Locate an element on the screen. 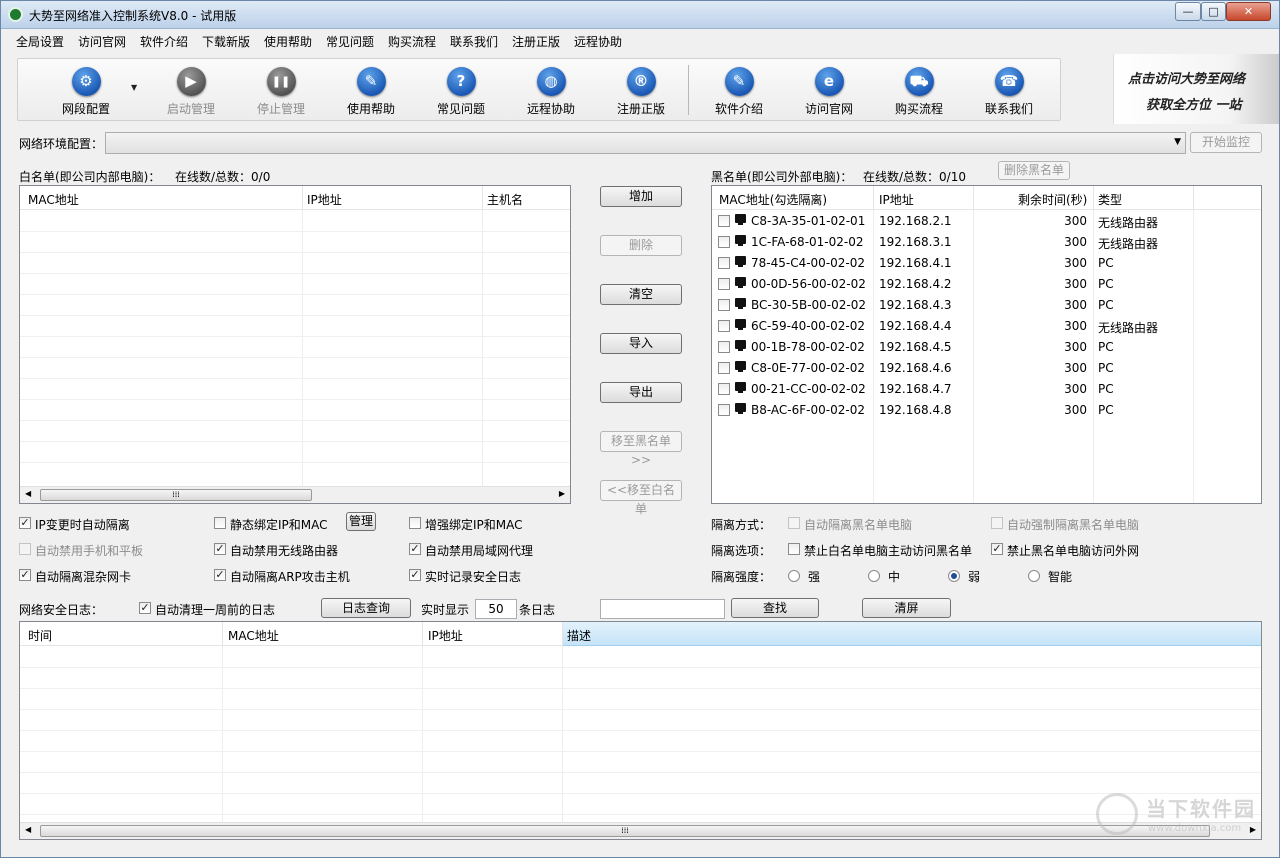  menu-software-intro: 软件介绍 is located at coordinates (164, 41).